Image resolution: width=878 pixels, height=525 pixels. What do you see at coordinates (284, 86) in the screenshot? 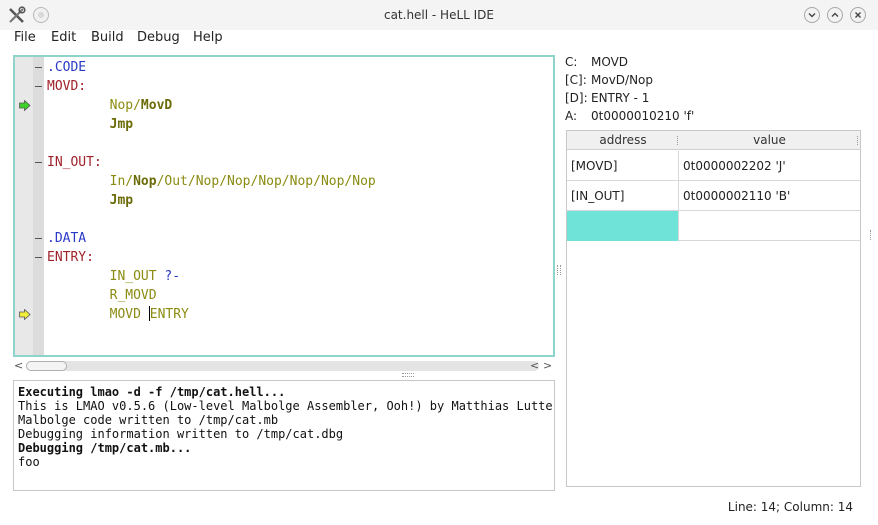
I see `code-line: MOVD:` at bounding box center [284, 86].